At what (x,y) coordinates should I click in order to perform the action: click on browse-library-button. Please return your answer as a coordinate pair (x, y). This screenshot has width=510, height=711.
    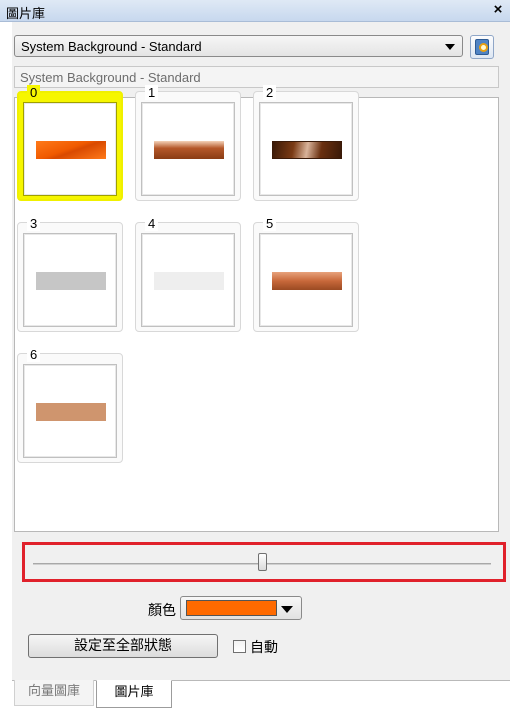
    Looking at the image, I should click on (482, 47).